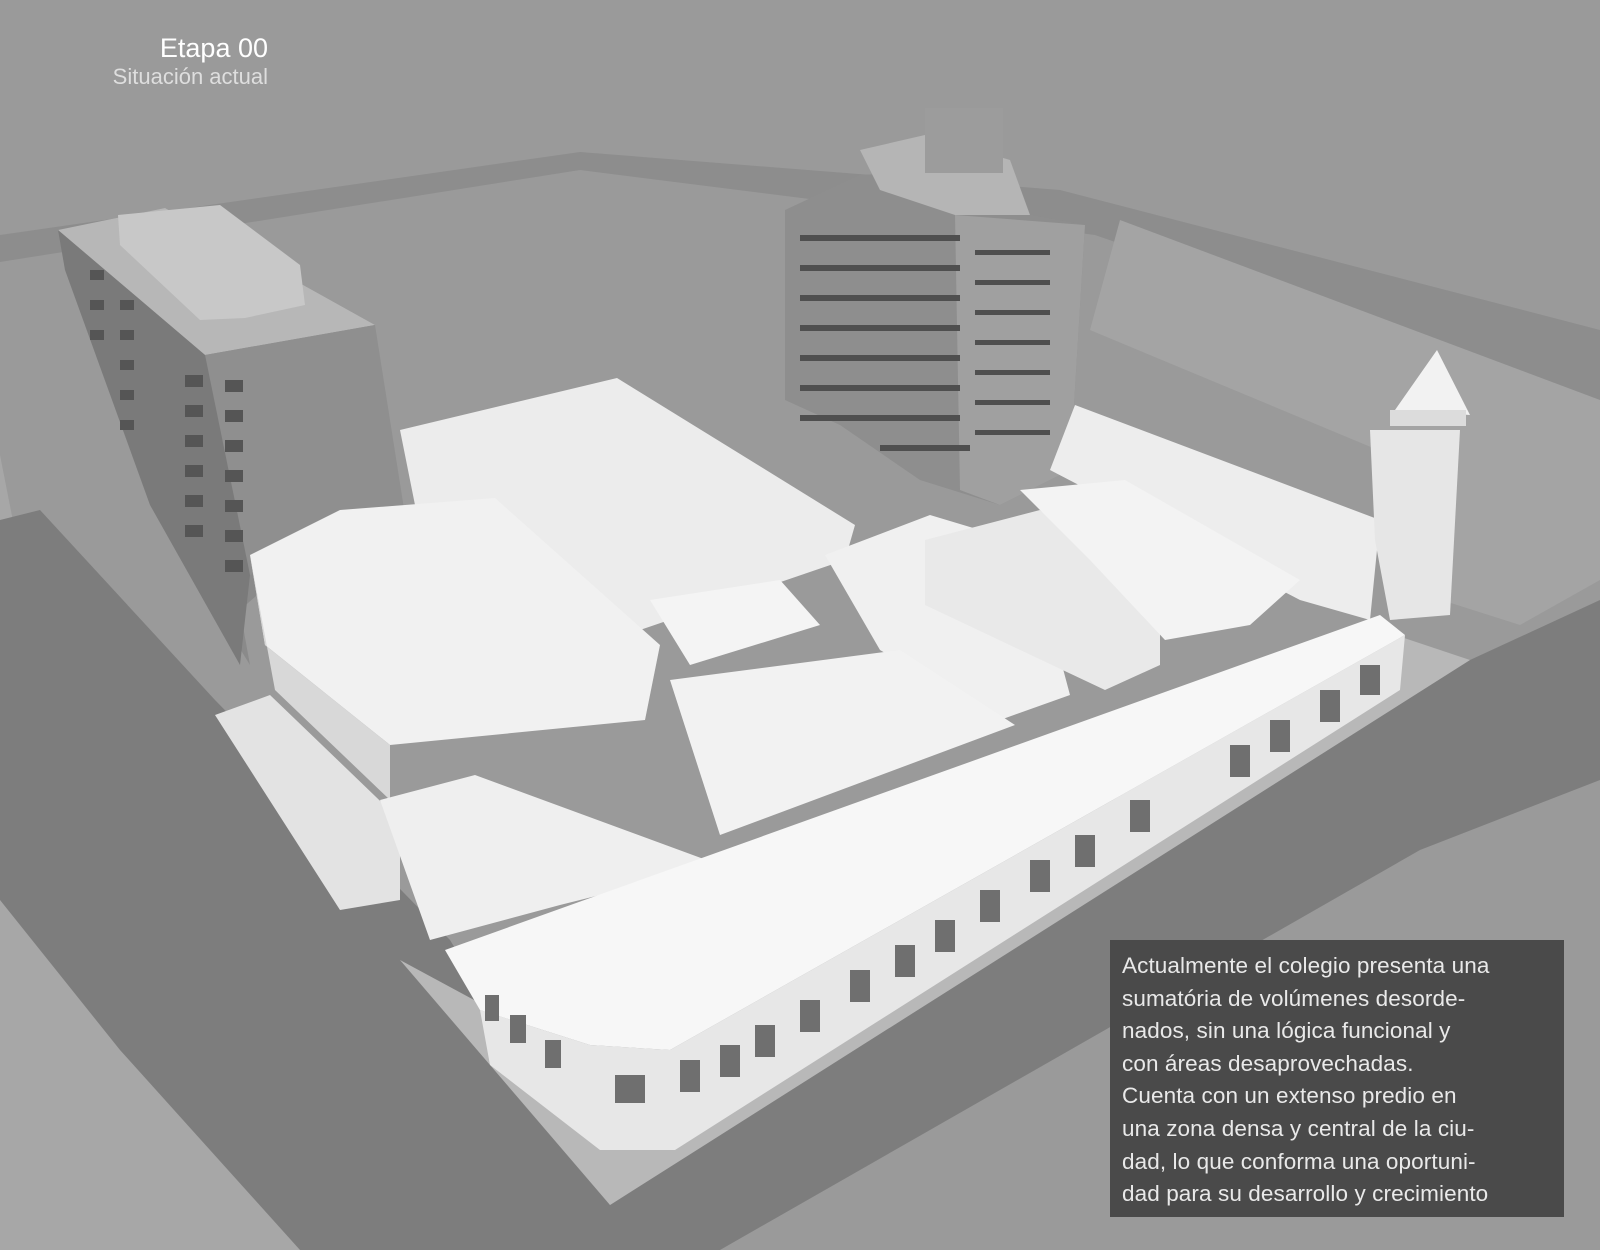 This screenshot has width=1600, height=1250. Describe the element at coordinates (1305, 1194) in the screenshot. I see `description-line: dad para su desarrollo y crecimiento` at that location.